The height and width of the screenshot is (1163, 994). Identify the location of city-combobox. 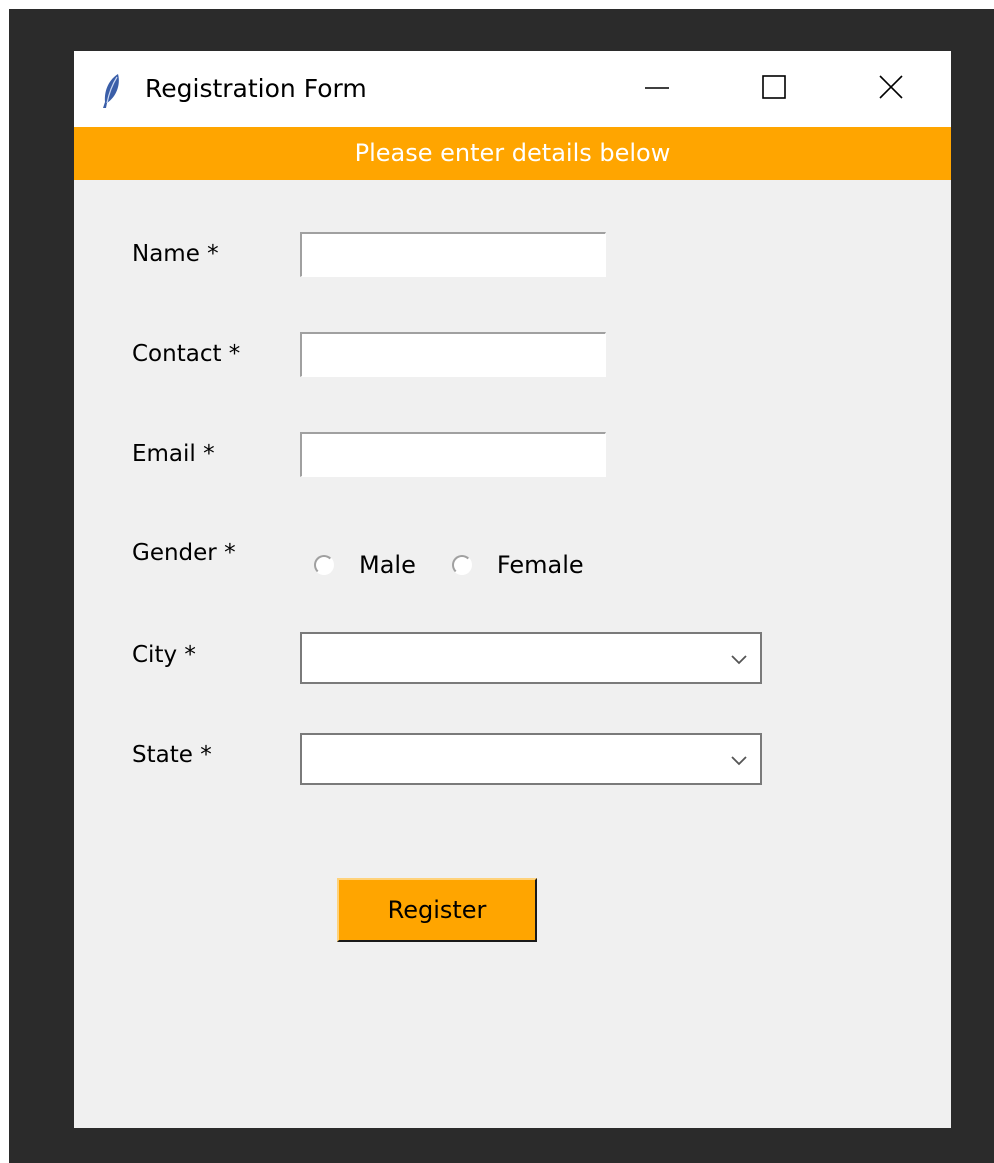
(531, 658).